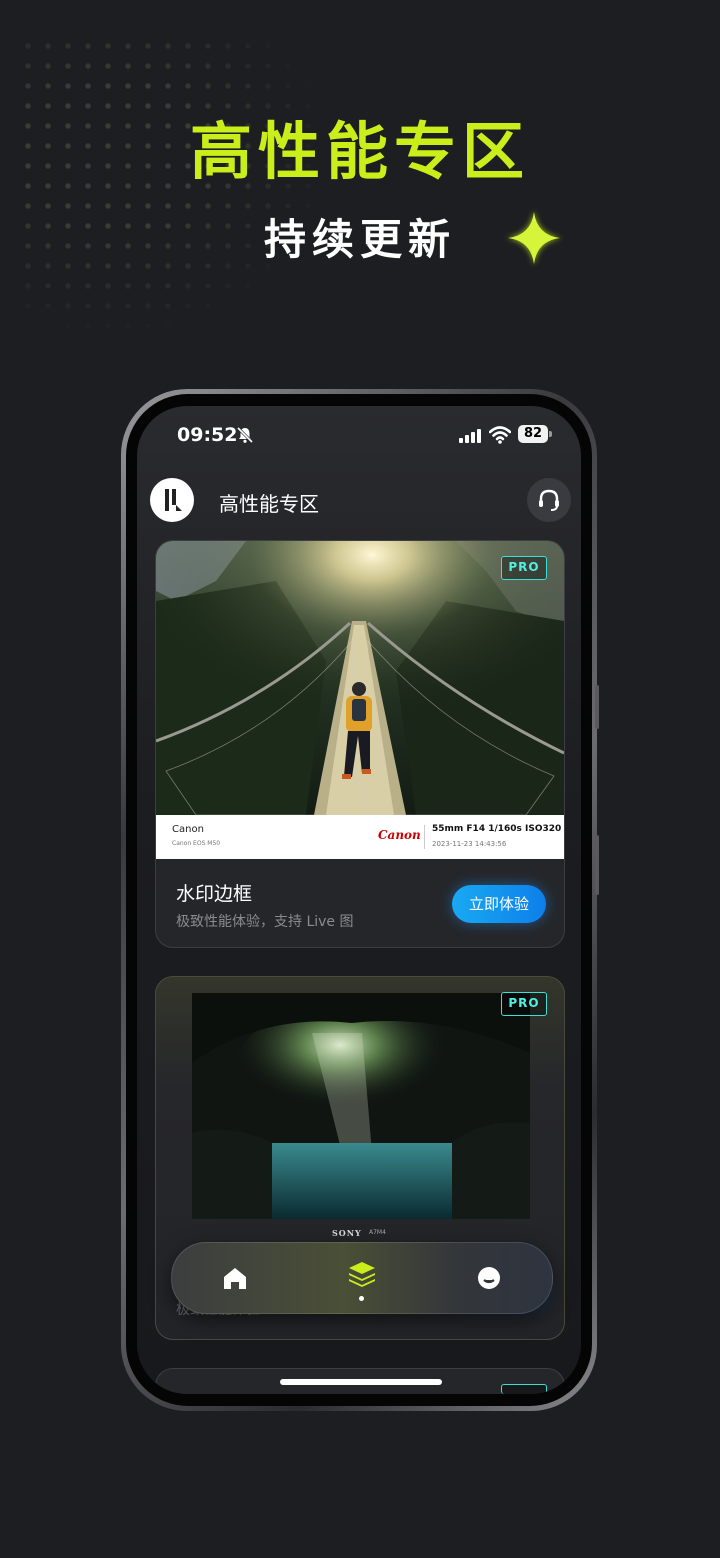 This screenshot has width=720, height=1558. What do you see at coordinates (500, 435) in the screenshot?
I see `wifi-icon` at bounding box center [500, 435].